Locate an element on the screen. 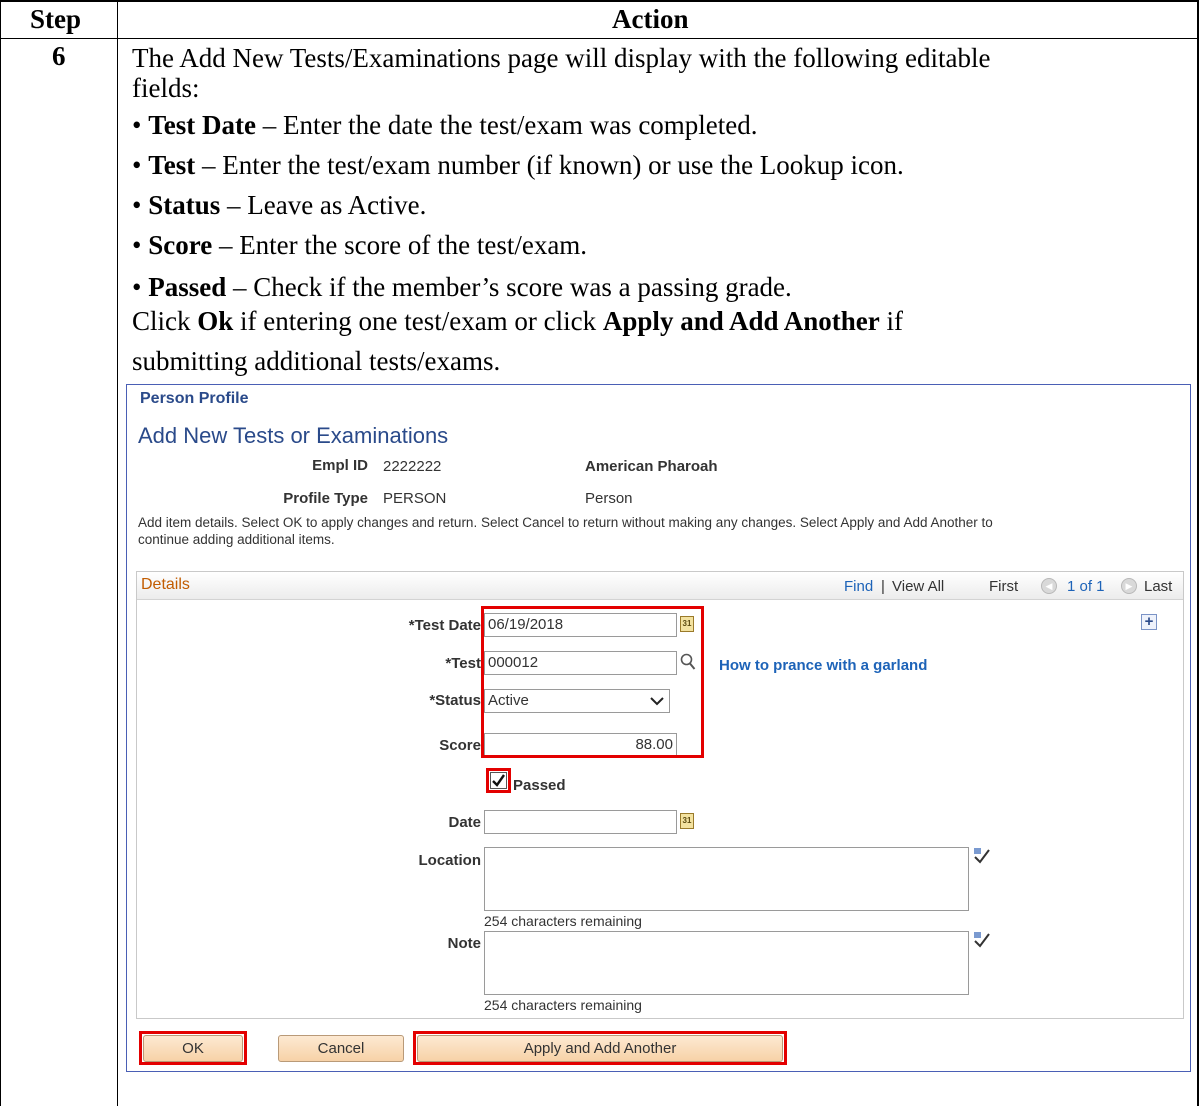  status-label: *Status is located at coordinates (455, 700).